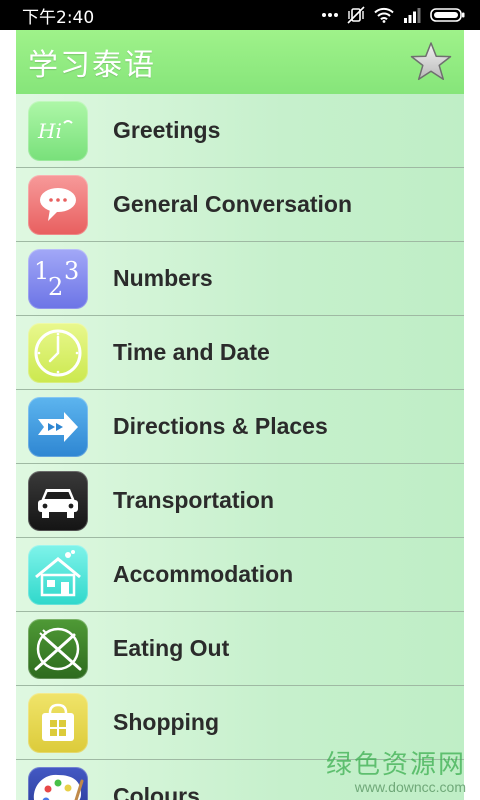 This screenshot has height=800, width=480. I want to click on list-item-time-and-date: Time and Date, so click(240, 353).